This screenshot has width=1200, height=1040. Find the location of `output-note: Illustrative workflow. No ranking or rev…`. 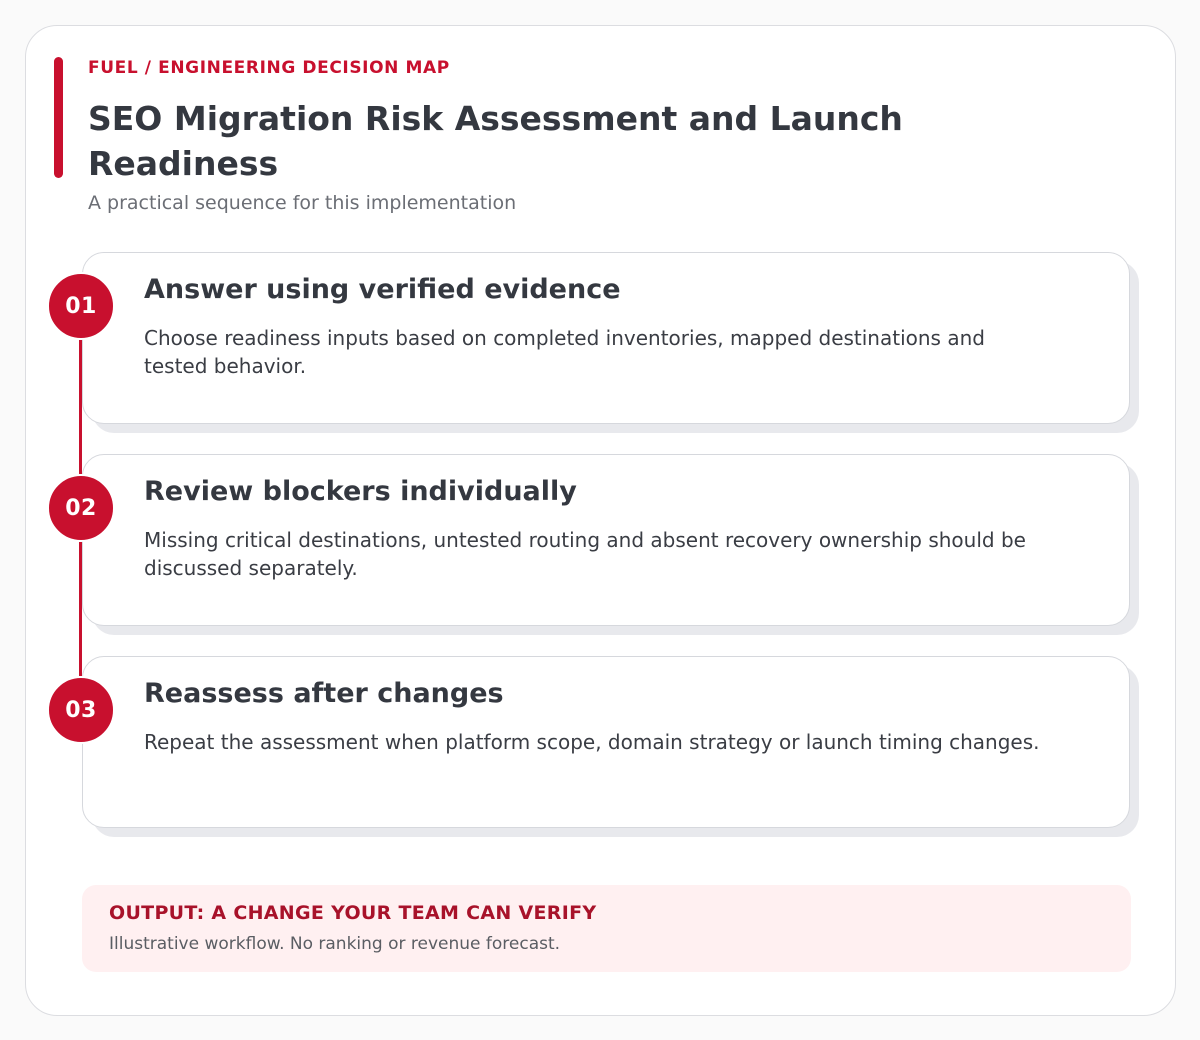

output-note: Illustrative workflow. No ranking or rev… is located at coordinates (335, 944).